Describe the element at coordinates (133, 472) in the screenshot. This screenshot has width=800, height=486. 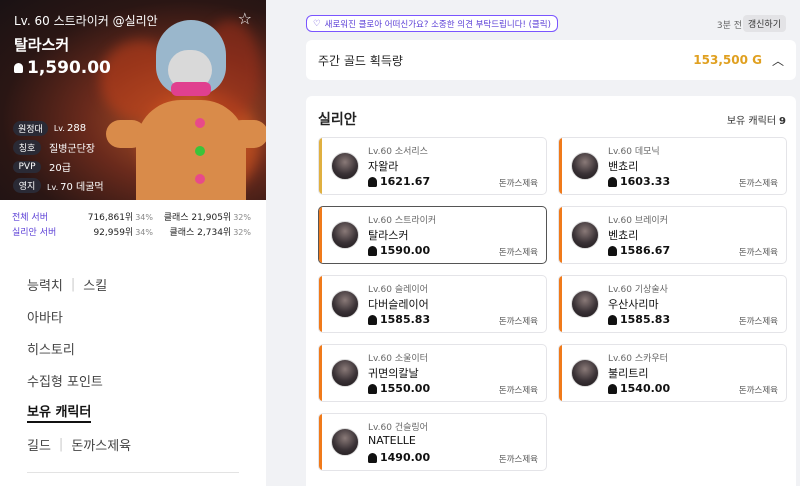
I see `menu-divider` at that location.